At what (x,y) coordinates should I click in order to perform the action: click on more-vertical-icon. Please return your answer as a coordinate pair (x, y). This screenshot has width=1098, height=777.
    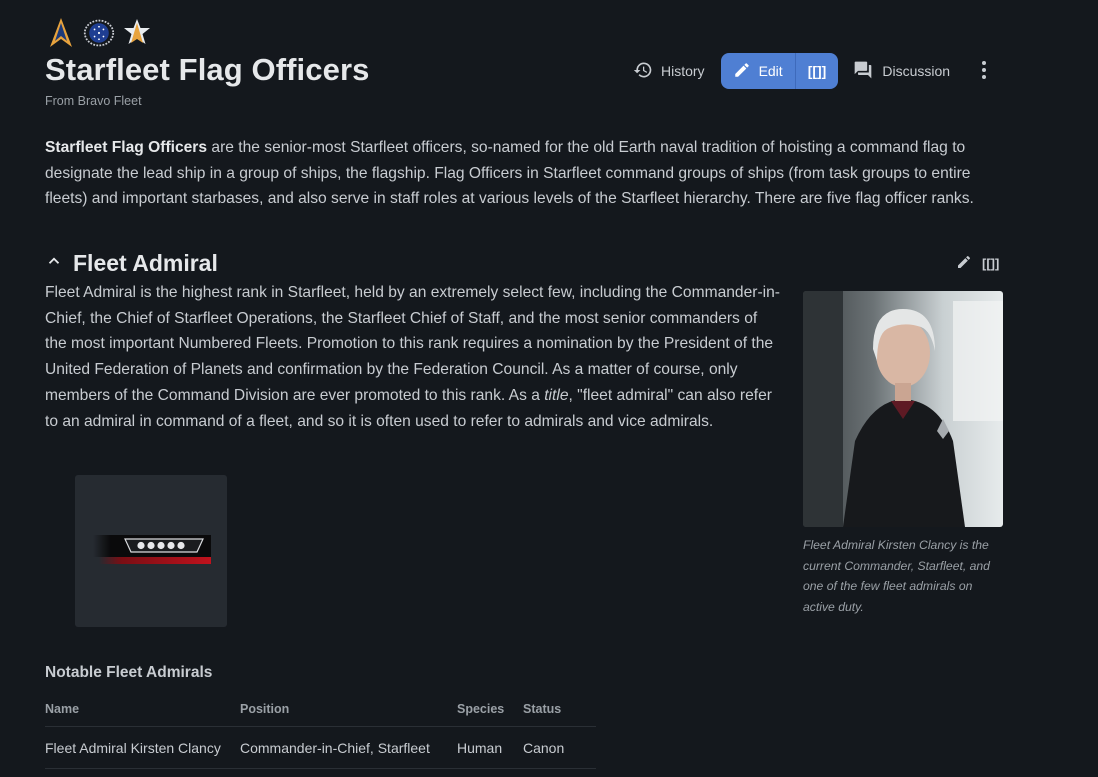
    Looking at the image, I should click on (984, 71).